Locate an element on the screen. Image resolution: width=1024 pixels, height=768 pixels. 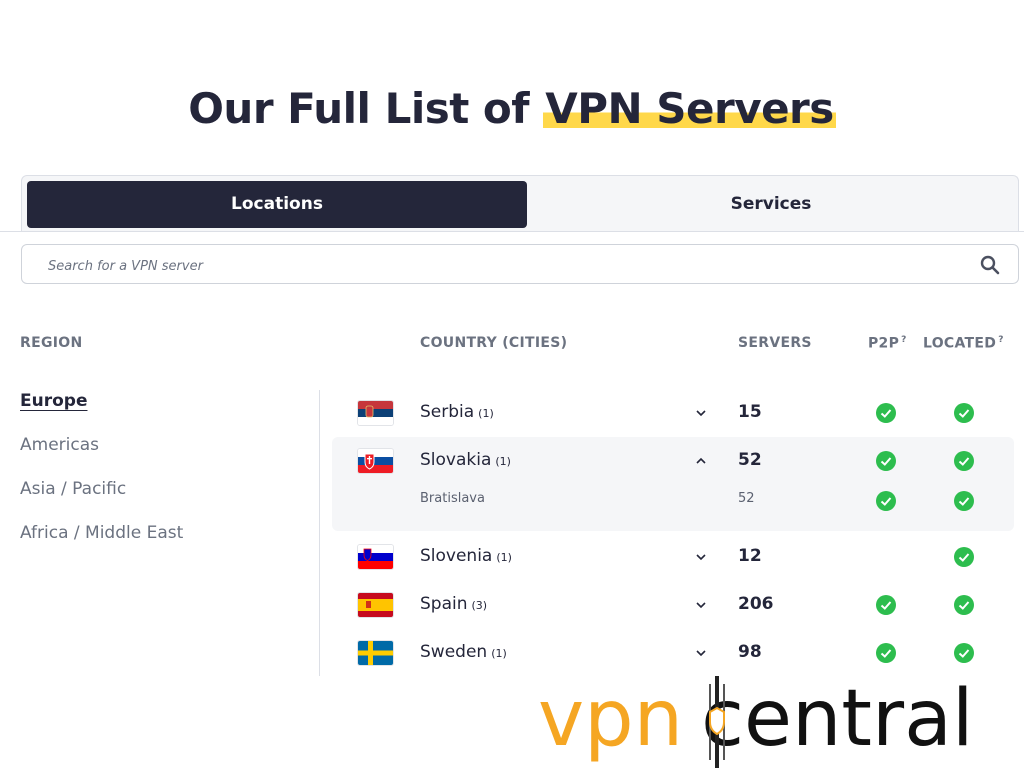
country-row-sweden: Sweden (1) 98 is located at coordinates (673, 653).